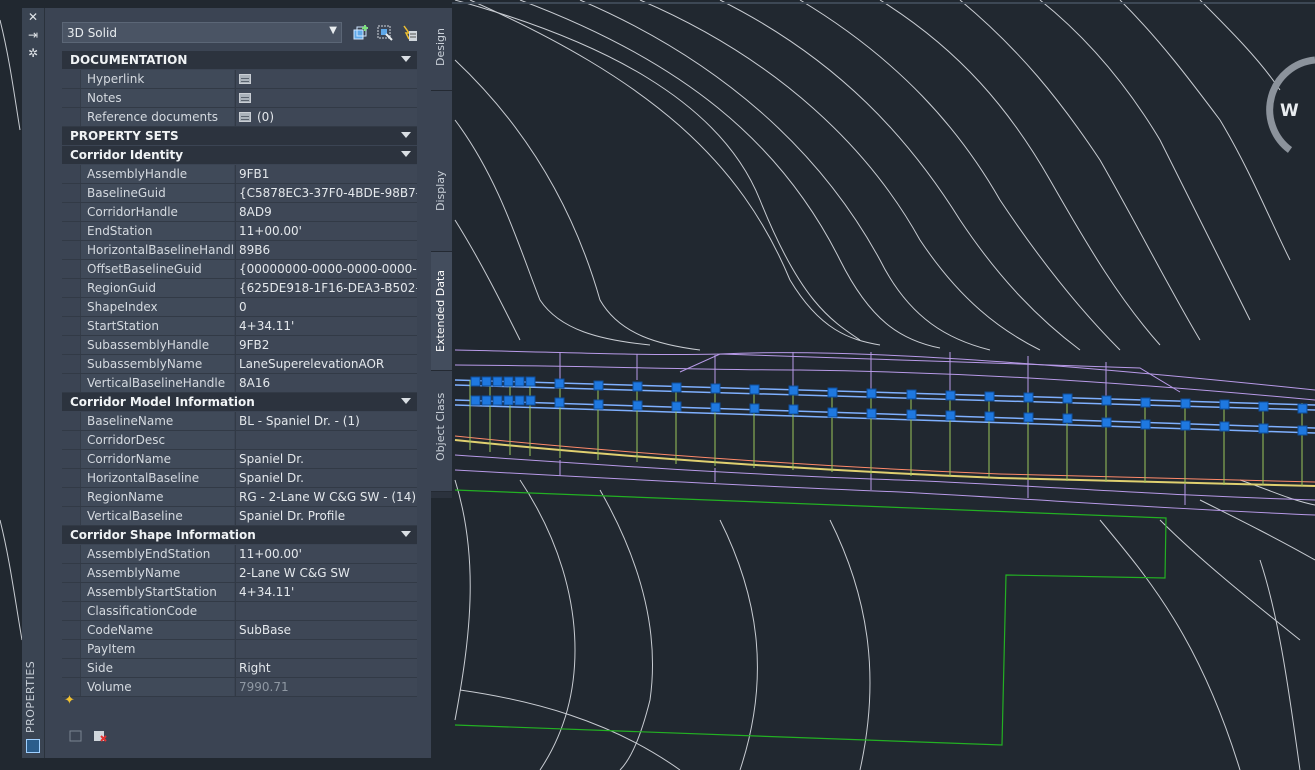 This screenshot has height=770, width=1315. What do you see at coordinates (441, 431) in the screenshot?
I see `tab-object-class: Object Class` at bounding box center [441, 431].